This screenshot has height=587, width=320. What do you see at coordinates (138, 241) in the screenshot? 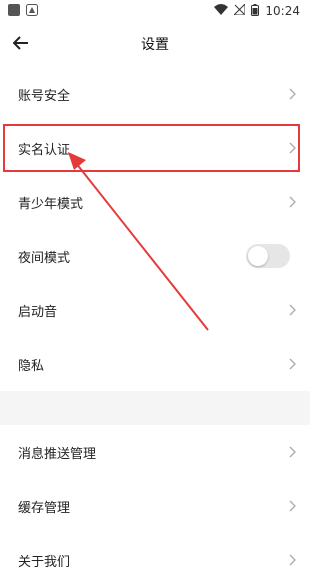
I see `annotation-arrow` at bounding box center [138, 241].